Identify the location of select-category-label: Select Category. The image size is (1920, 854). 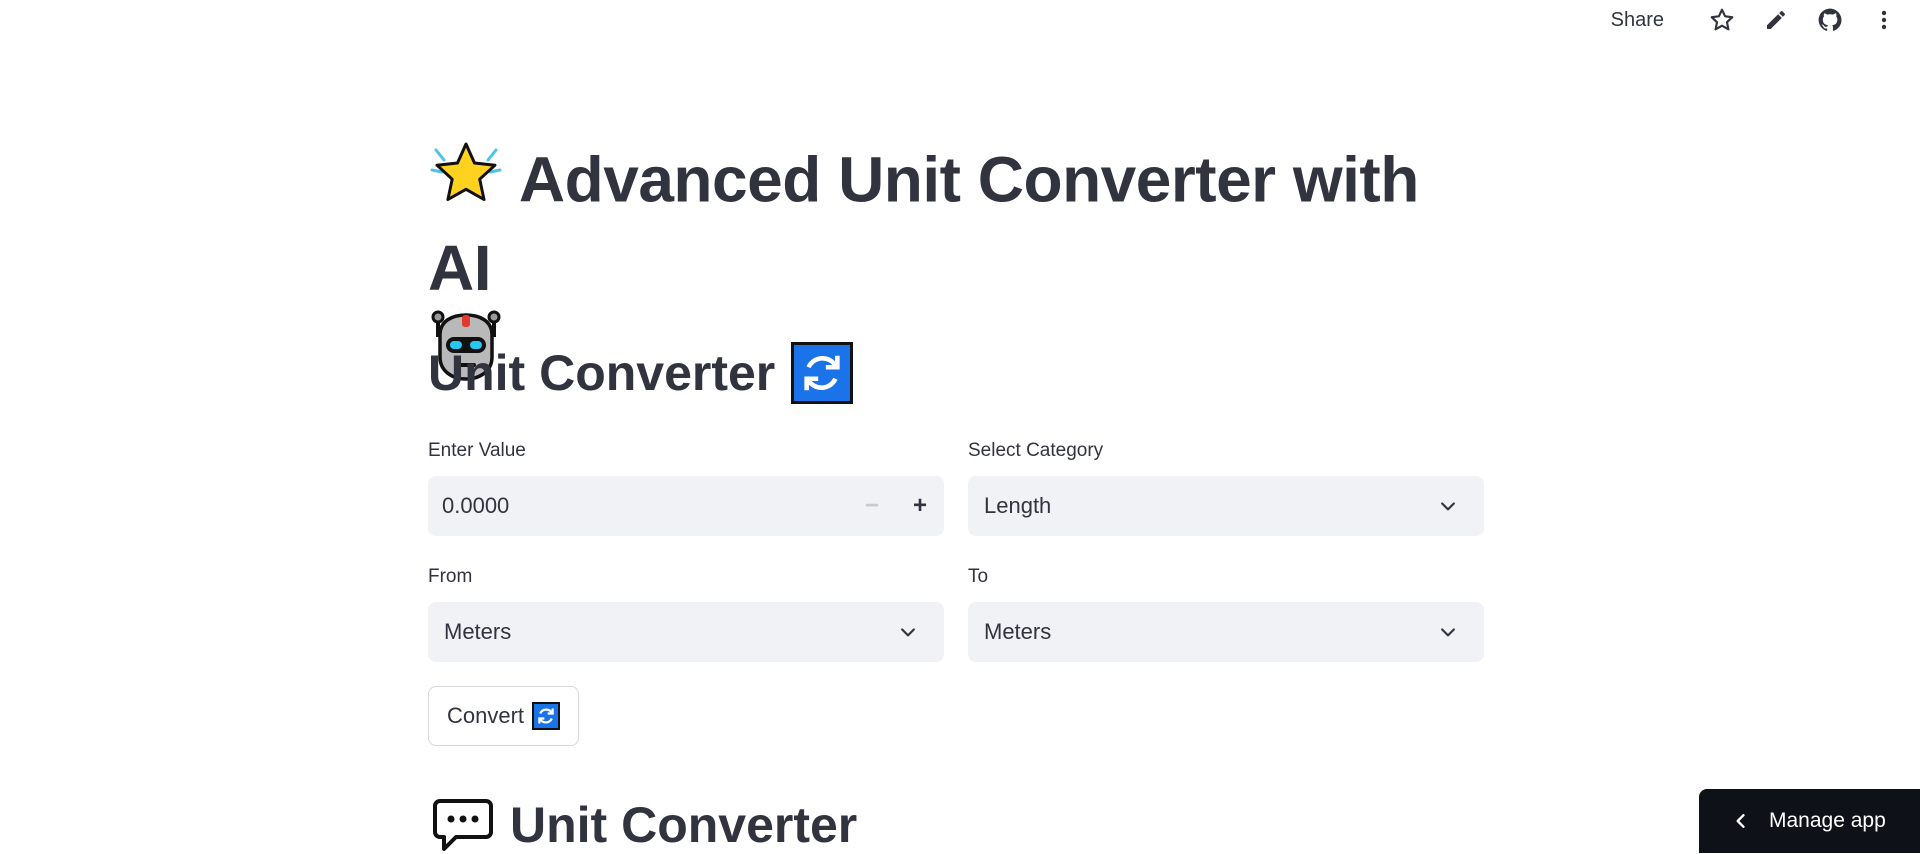
(1035, 451).